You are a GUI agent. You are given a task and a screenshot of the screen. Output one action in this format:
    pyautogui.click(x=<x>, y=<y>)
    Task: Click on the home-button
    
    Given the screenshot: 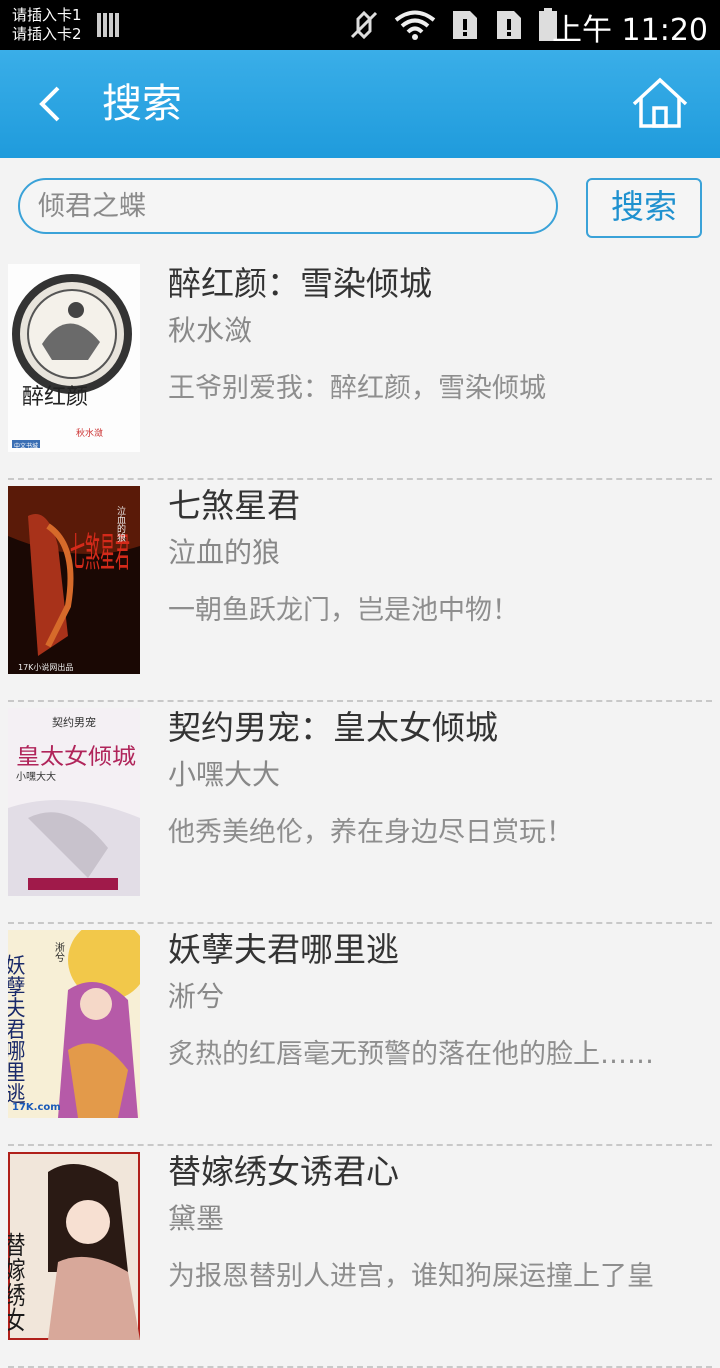 What is the action you would take?
    pyautogui.click(x=660, y=104)
    